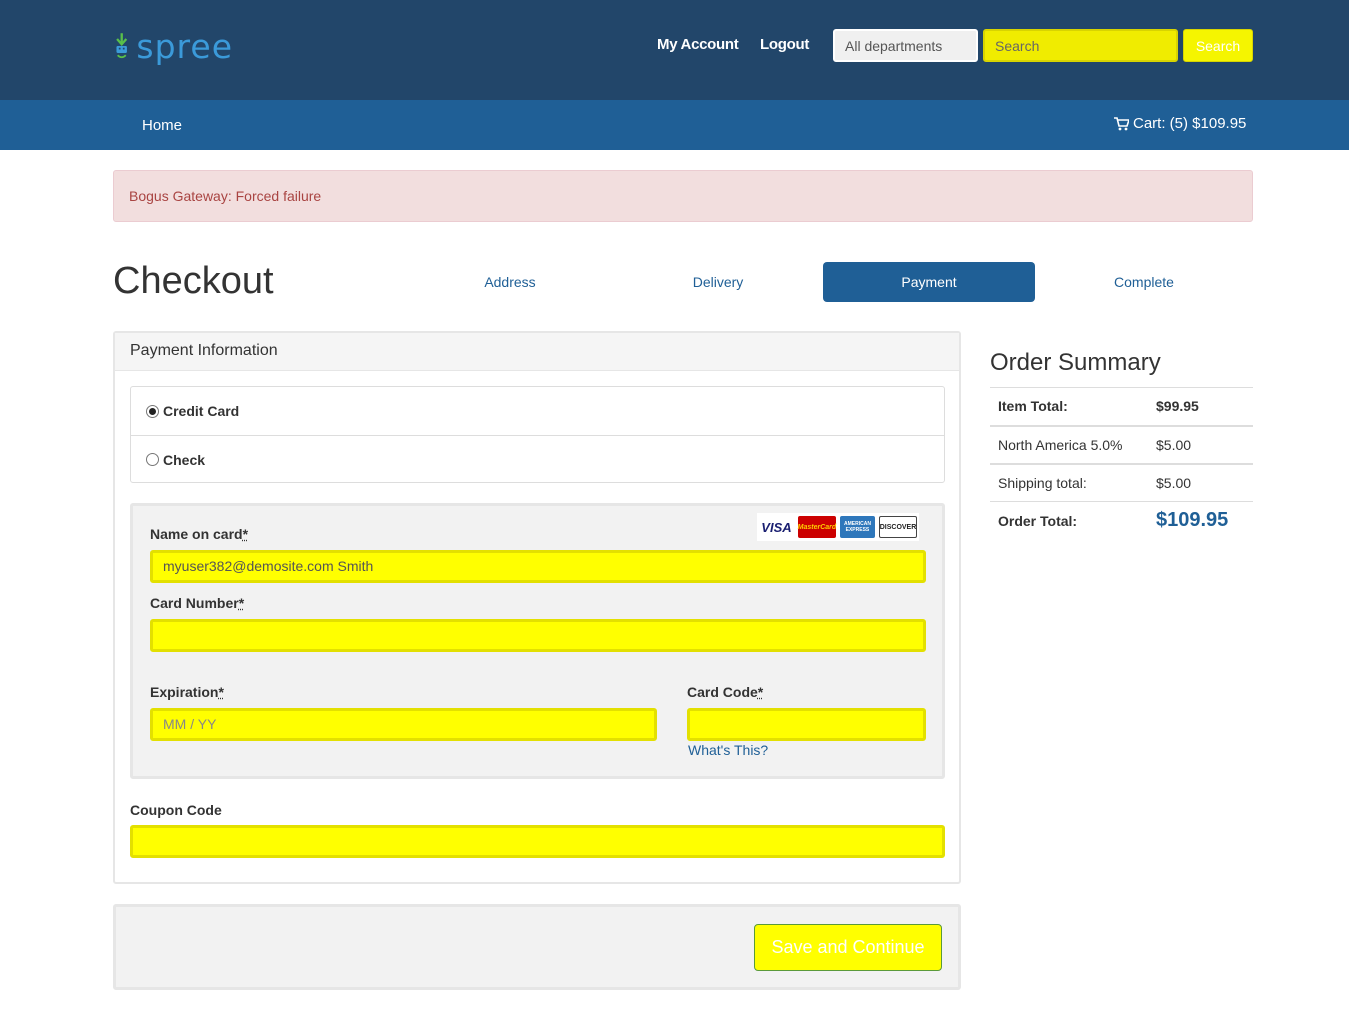 This screenshot has width=1349, height=1010. Describe the element at coordinates (537, 841) in the screenshot. I see `coupon-code-input` at that location.